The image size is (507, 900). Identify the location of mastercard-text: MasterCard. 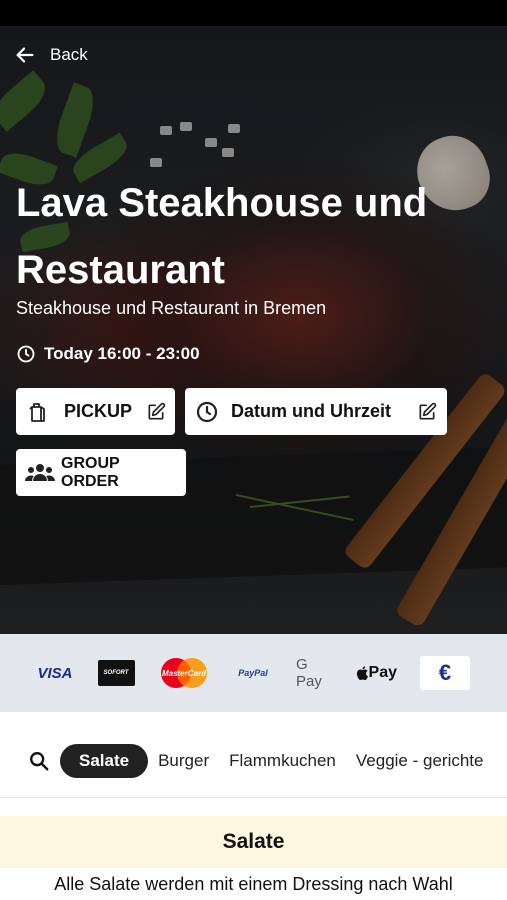
(184, 673).